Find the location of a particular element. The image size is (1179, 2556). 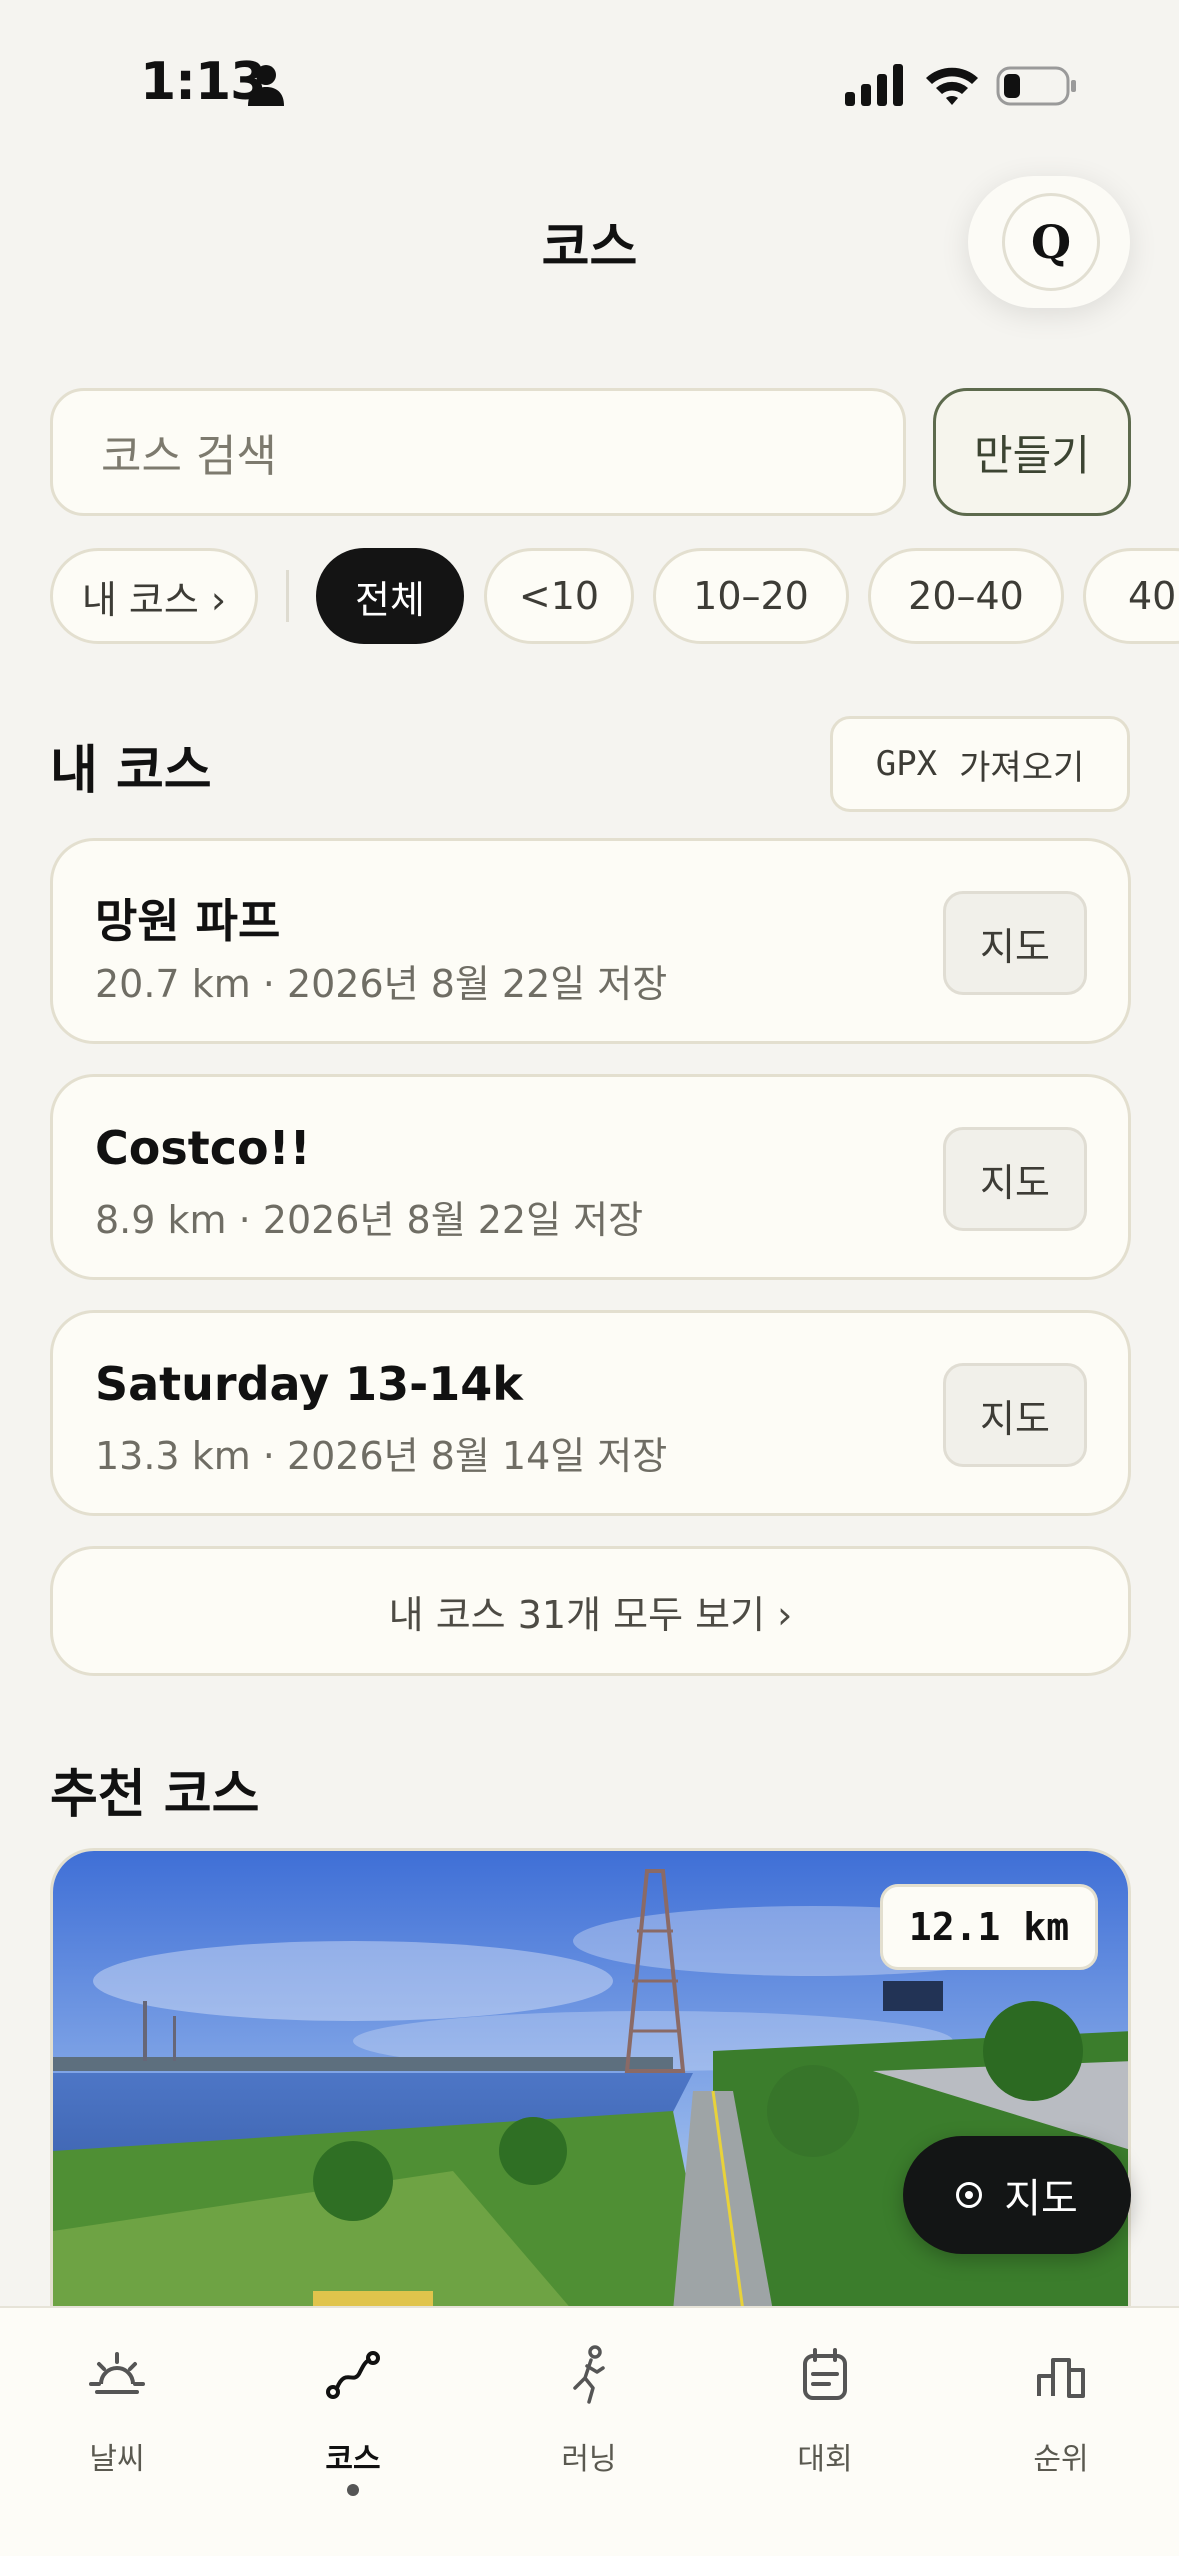

course-name: Saturday 13-14k is located at coordinates (309, 1384).